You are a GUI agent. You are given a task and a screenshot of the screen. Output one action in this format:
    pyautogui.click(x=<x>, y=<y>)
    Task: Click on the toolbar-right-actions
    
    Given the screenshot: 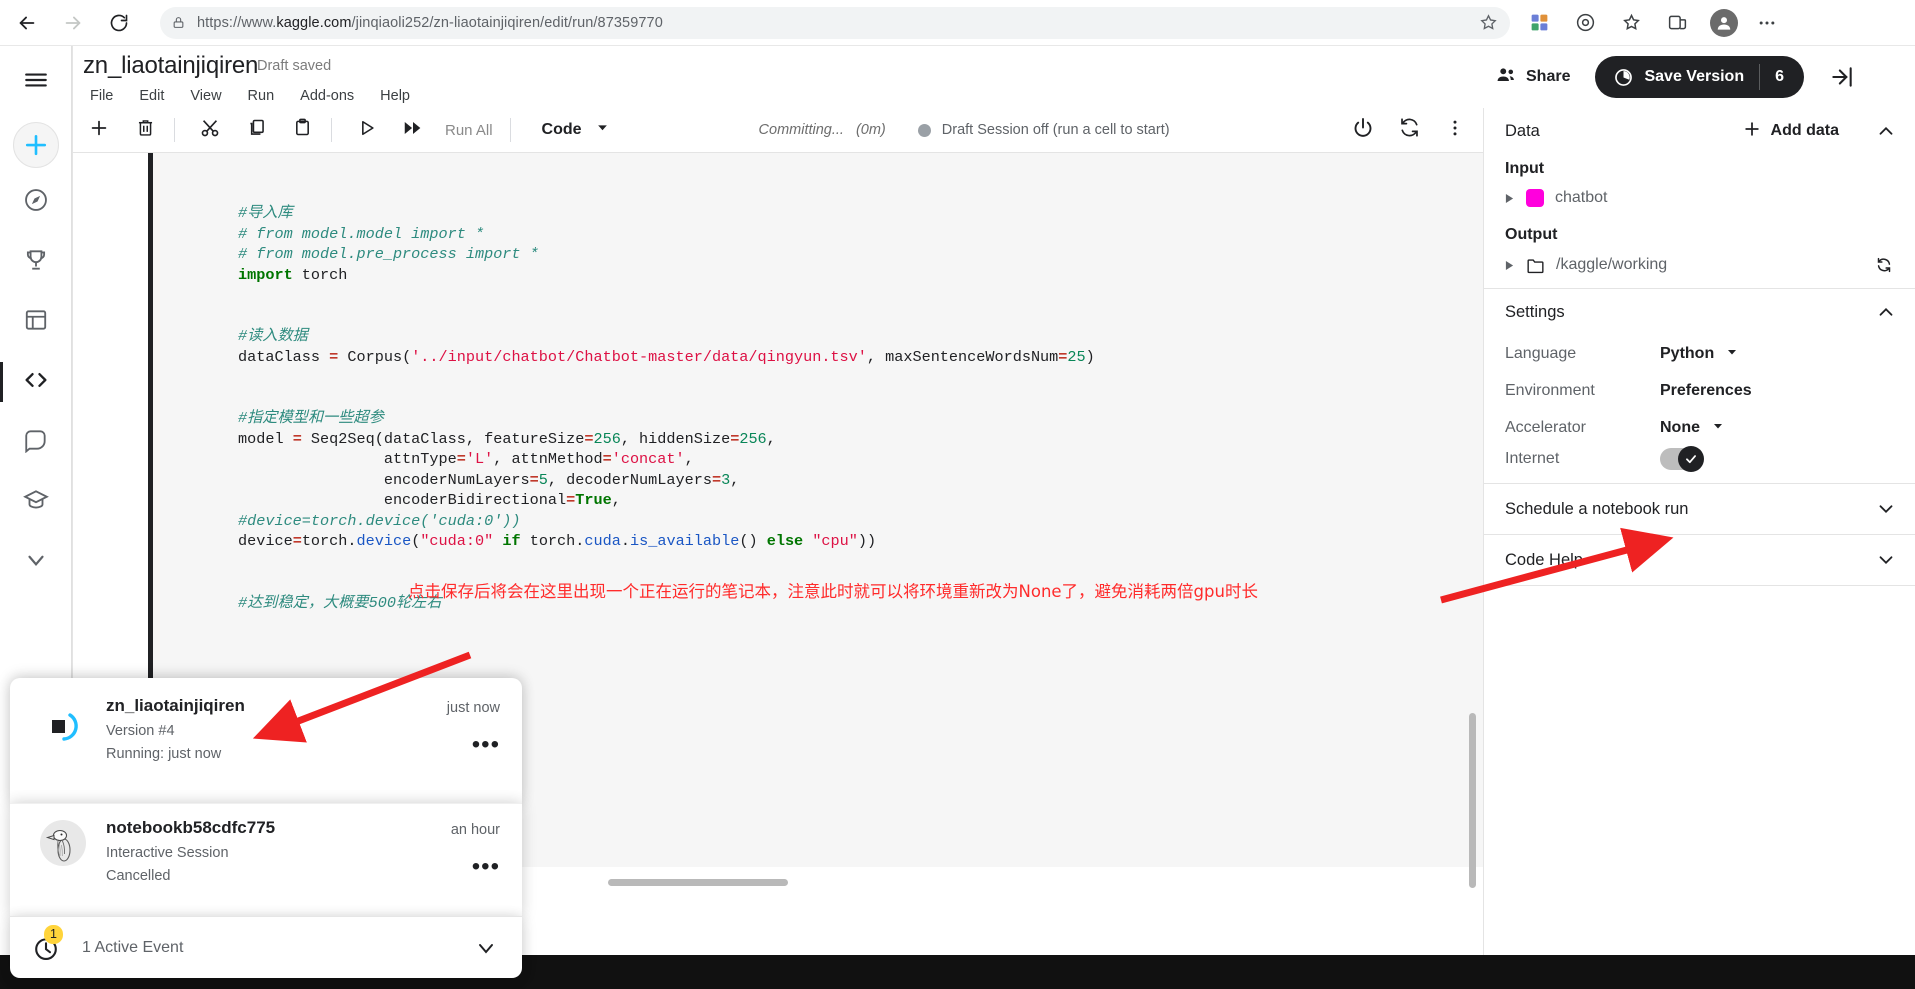 What is the action you would take?
    pyautogui.click(x=1410, y=130)
    